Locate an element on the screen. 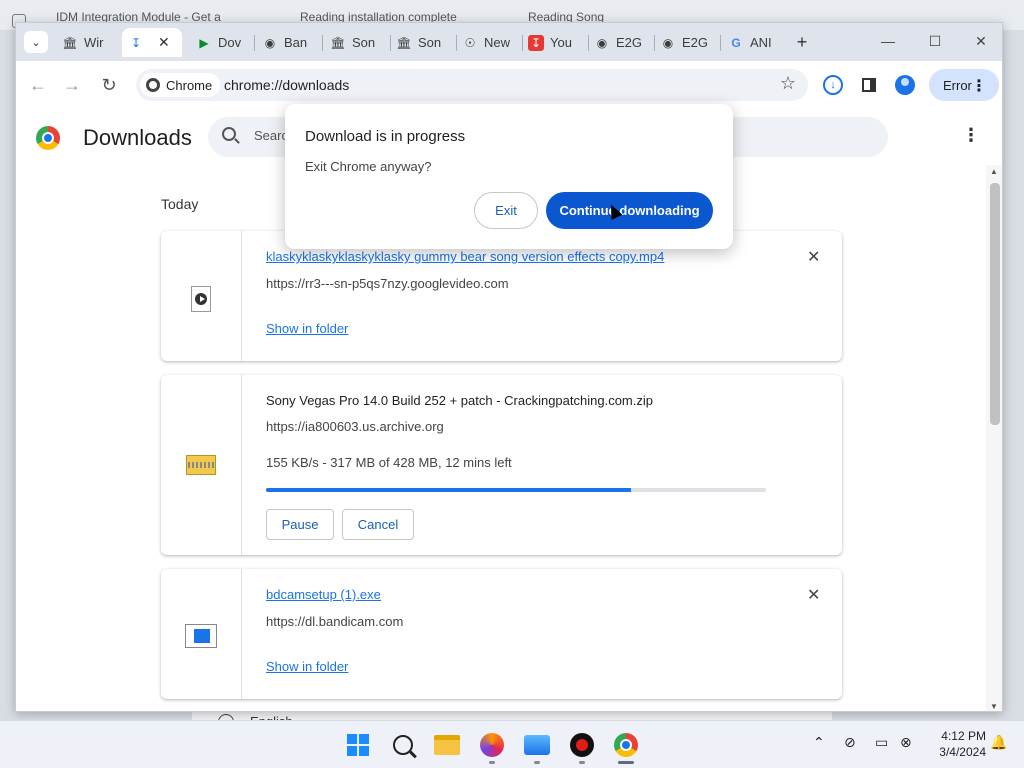  system-clock: 4:12 PM 3/4/2024 is located at coordinates (956, 744).